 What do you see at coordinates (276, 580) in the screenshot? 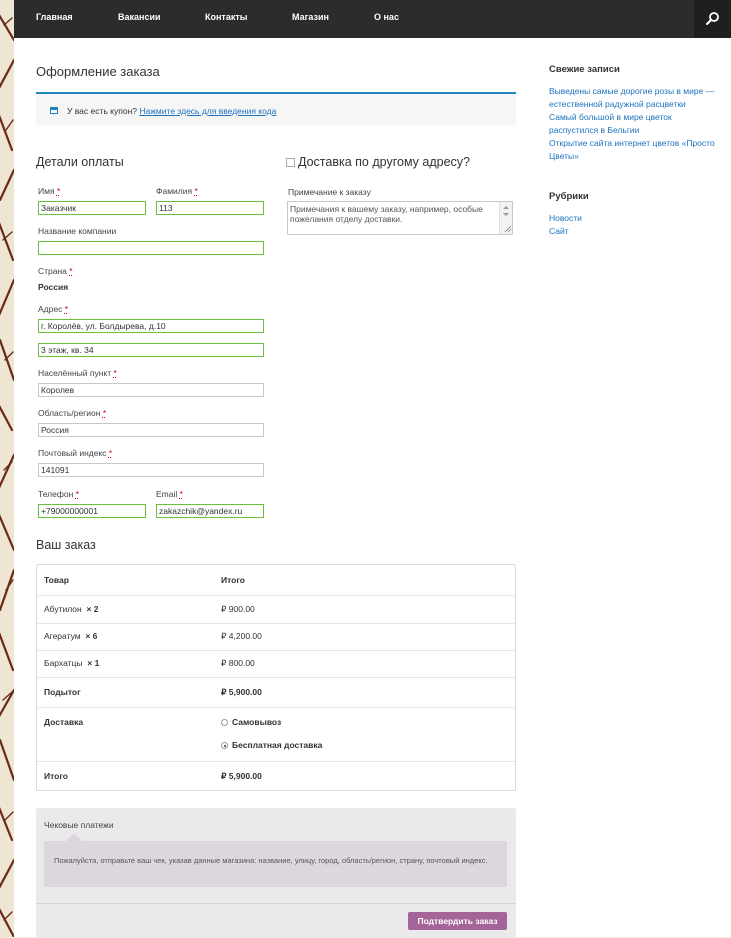
I see `table-header-row: Товар Итого` at bounding box center [276, 580].